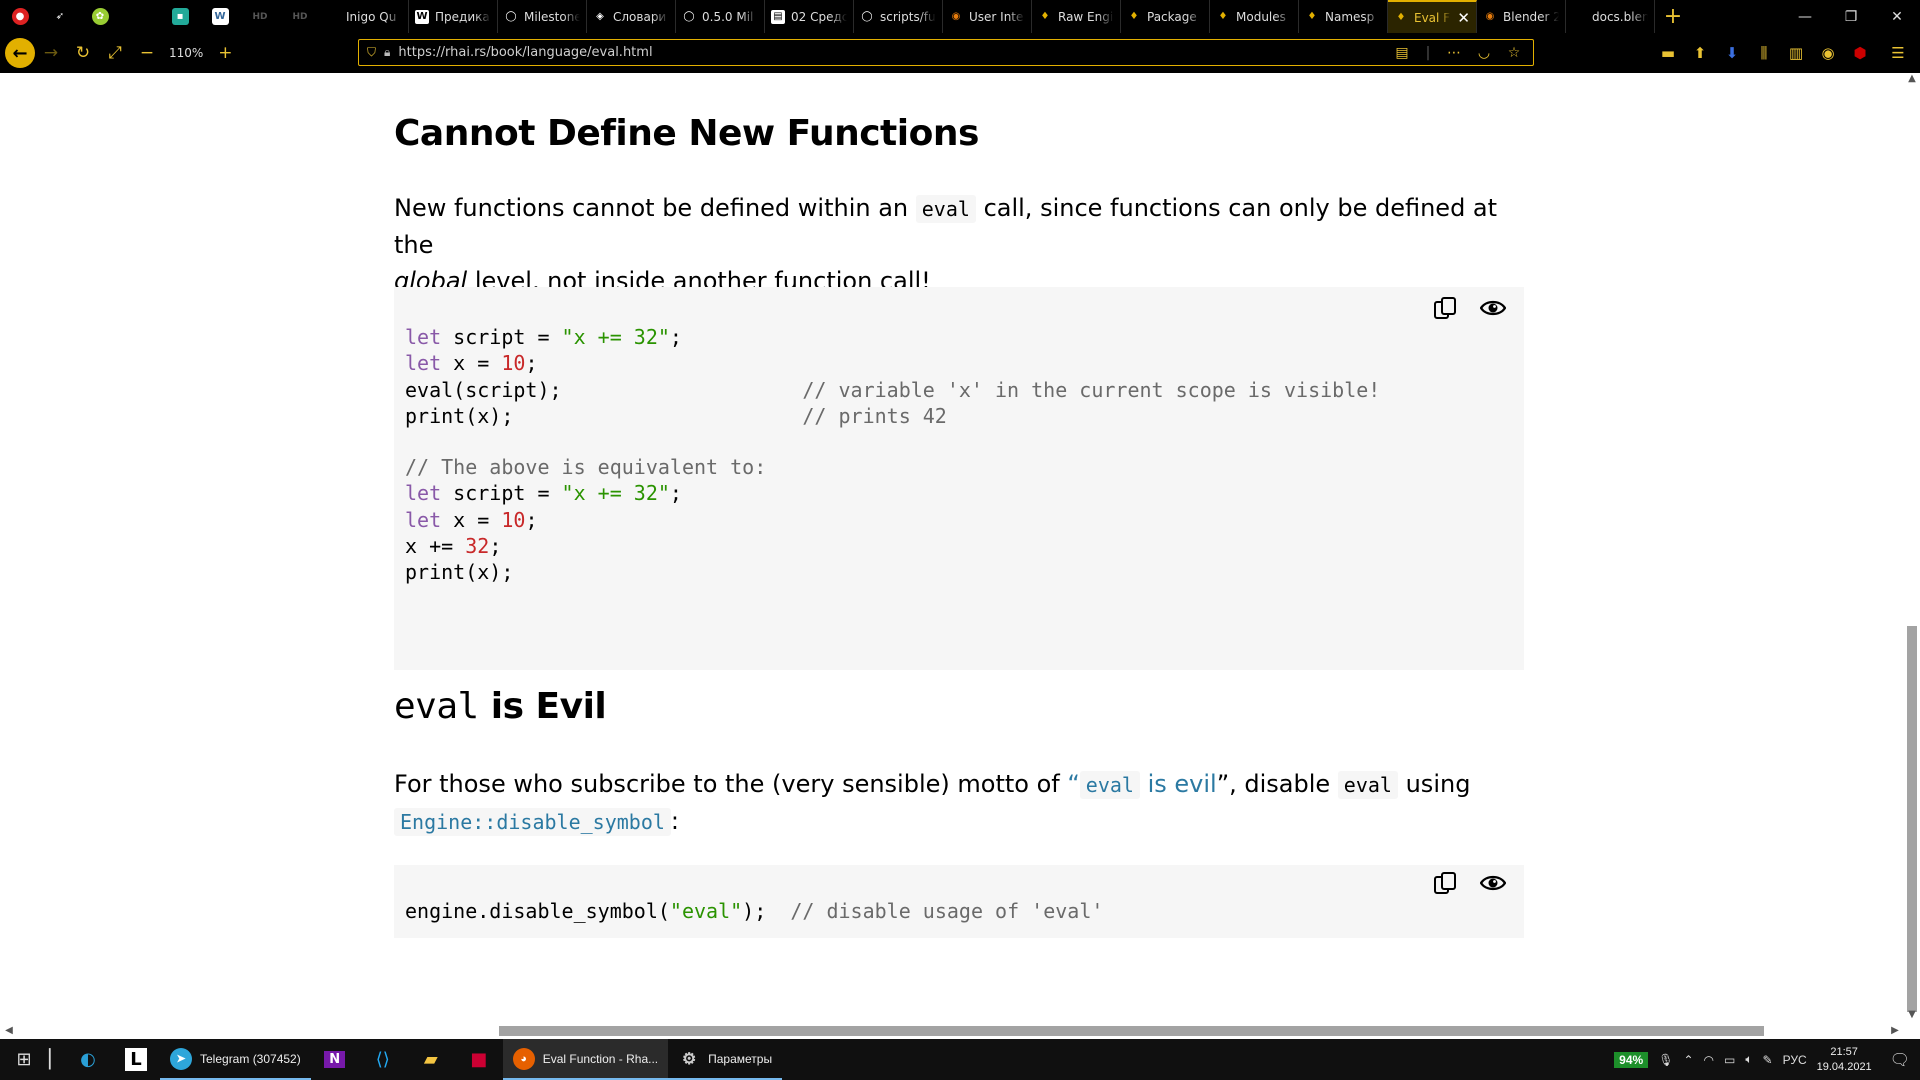 The width and height of the screenshot is (1920, 1080). What do you see at coordinates (1896, 1060) in the screenshot?
I see `notifications-icon: 🗨︎` at bounding box center [1896, 1060].